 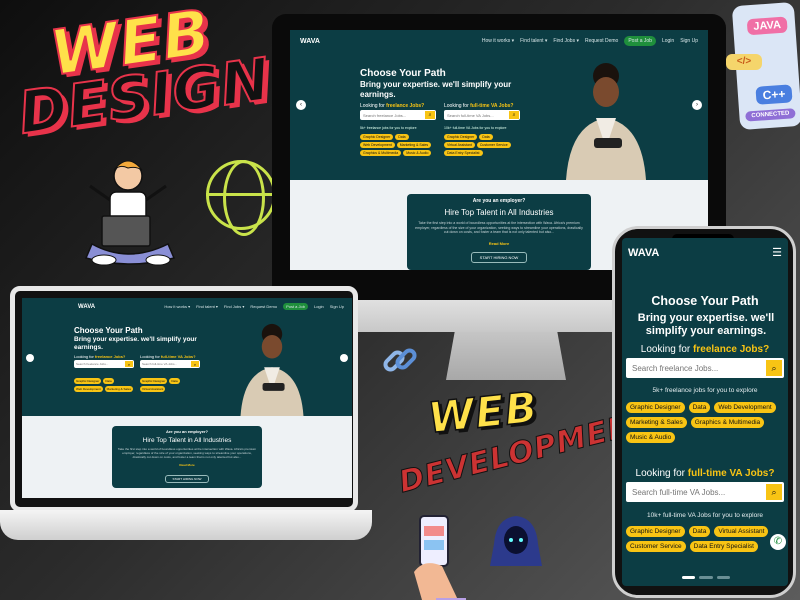 I want to click on carousel-dots, so click(x=706, y=577).